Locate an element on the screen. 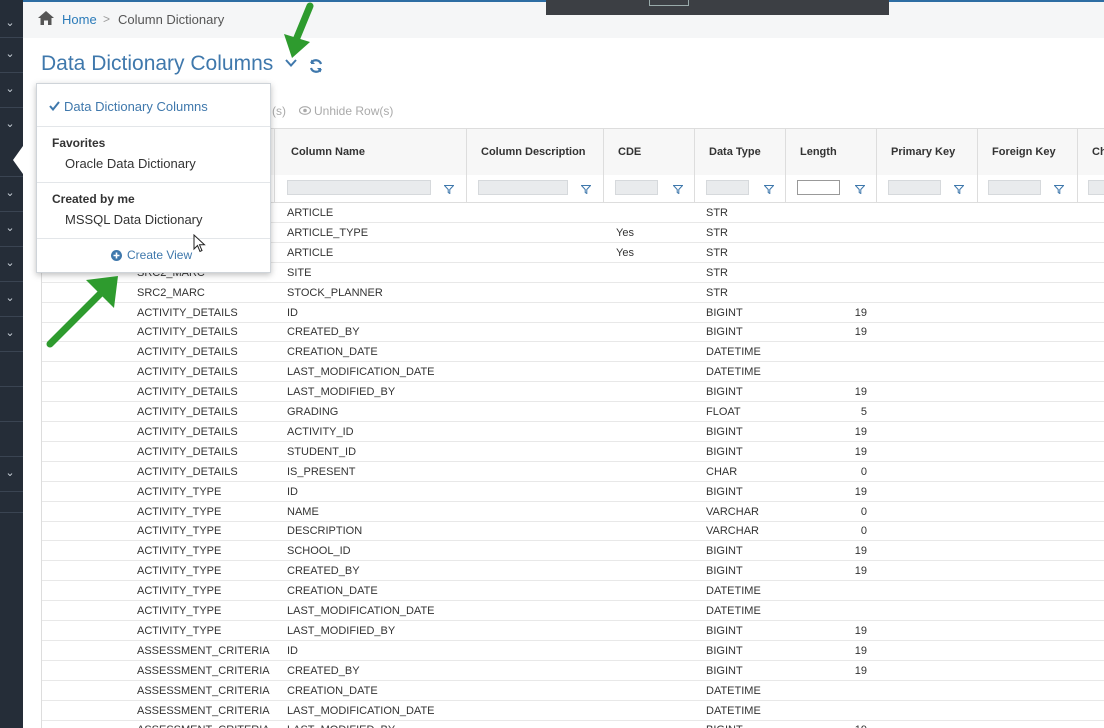 This screenshot has height=728, width=1104. table-row: ASSESSMENT_CRITERIA CREATED_BY BIGINT 19 is located at coordinates (573, 671).